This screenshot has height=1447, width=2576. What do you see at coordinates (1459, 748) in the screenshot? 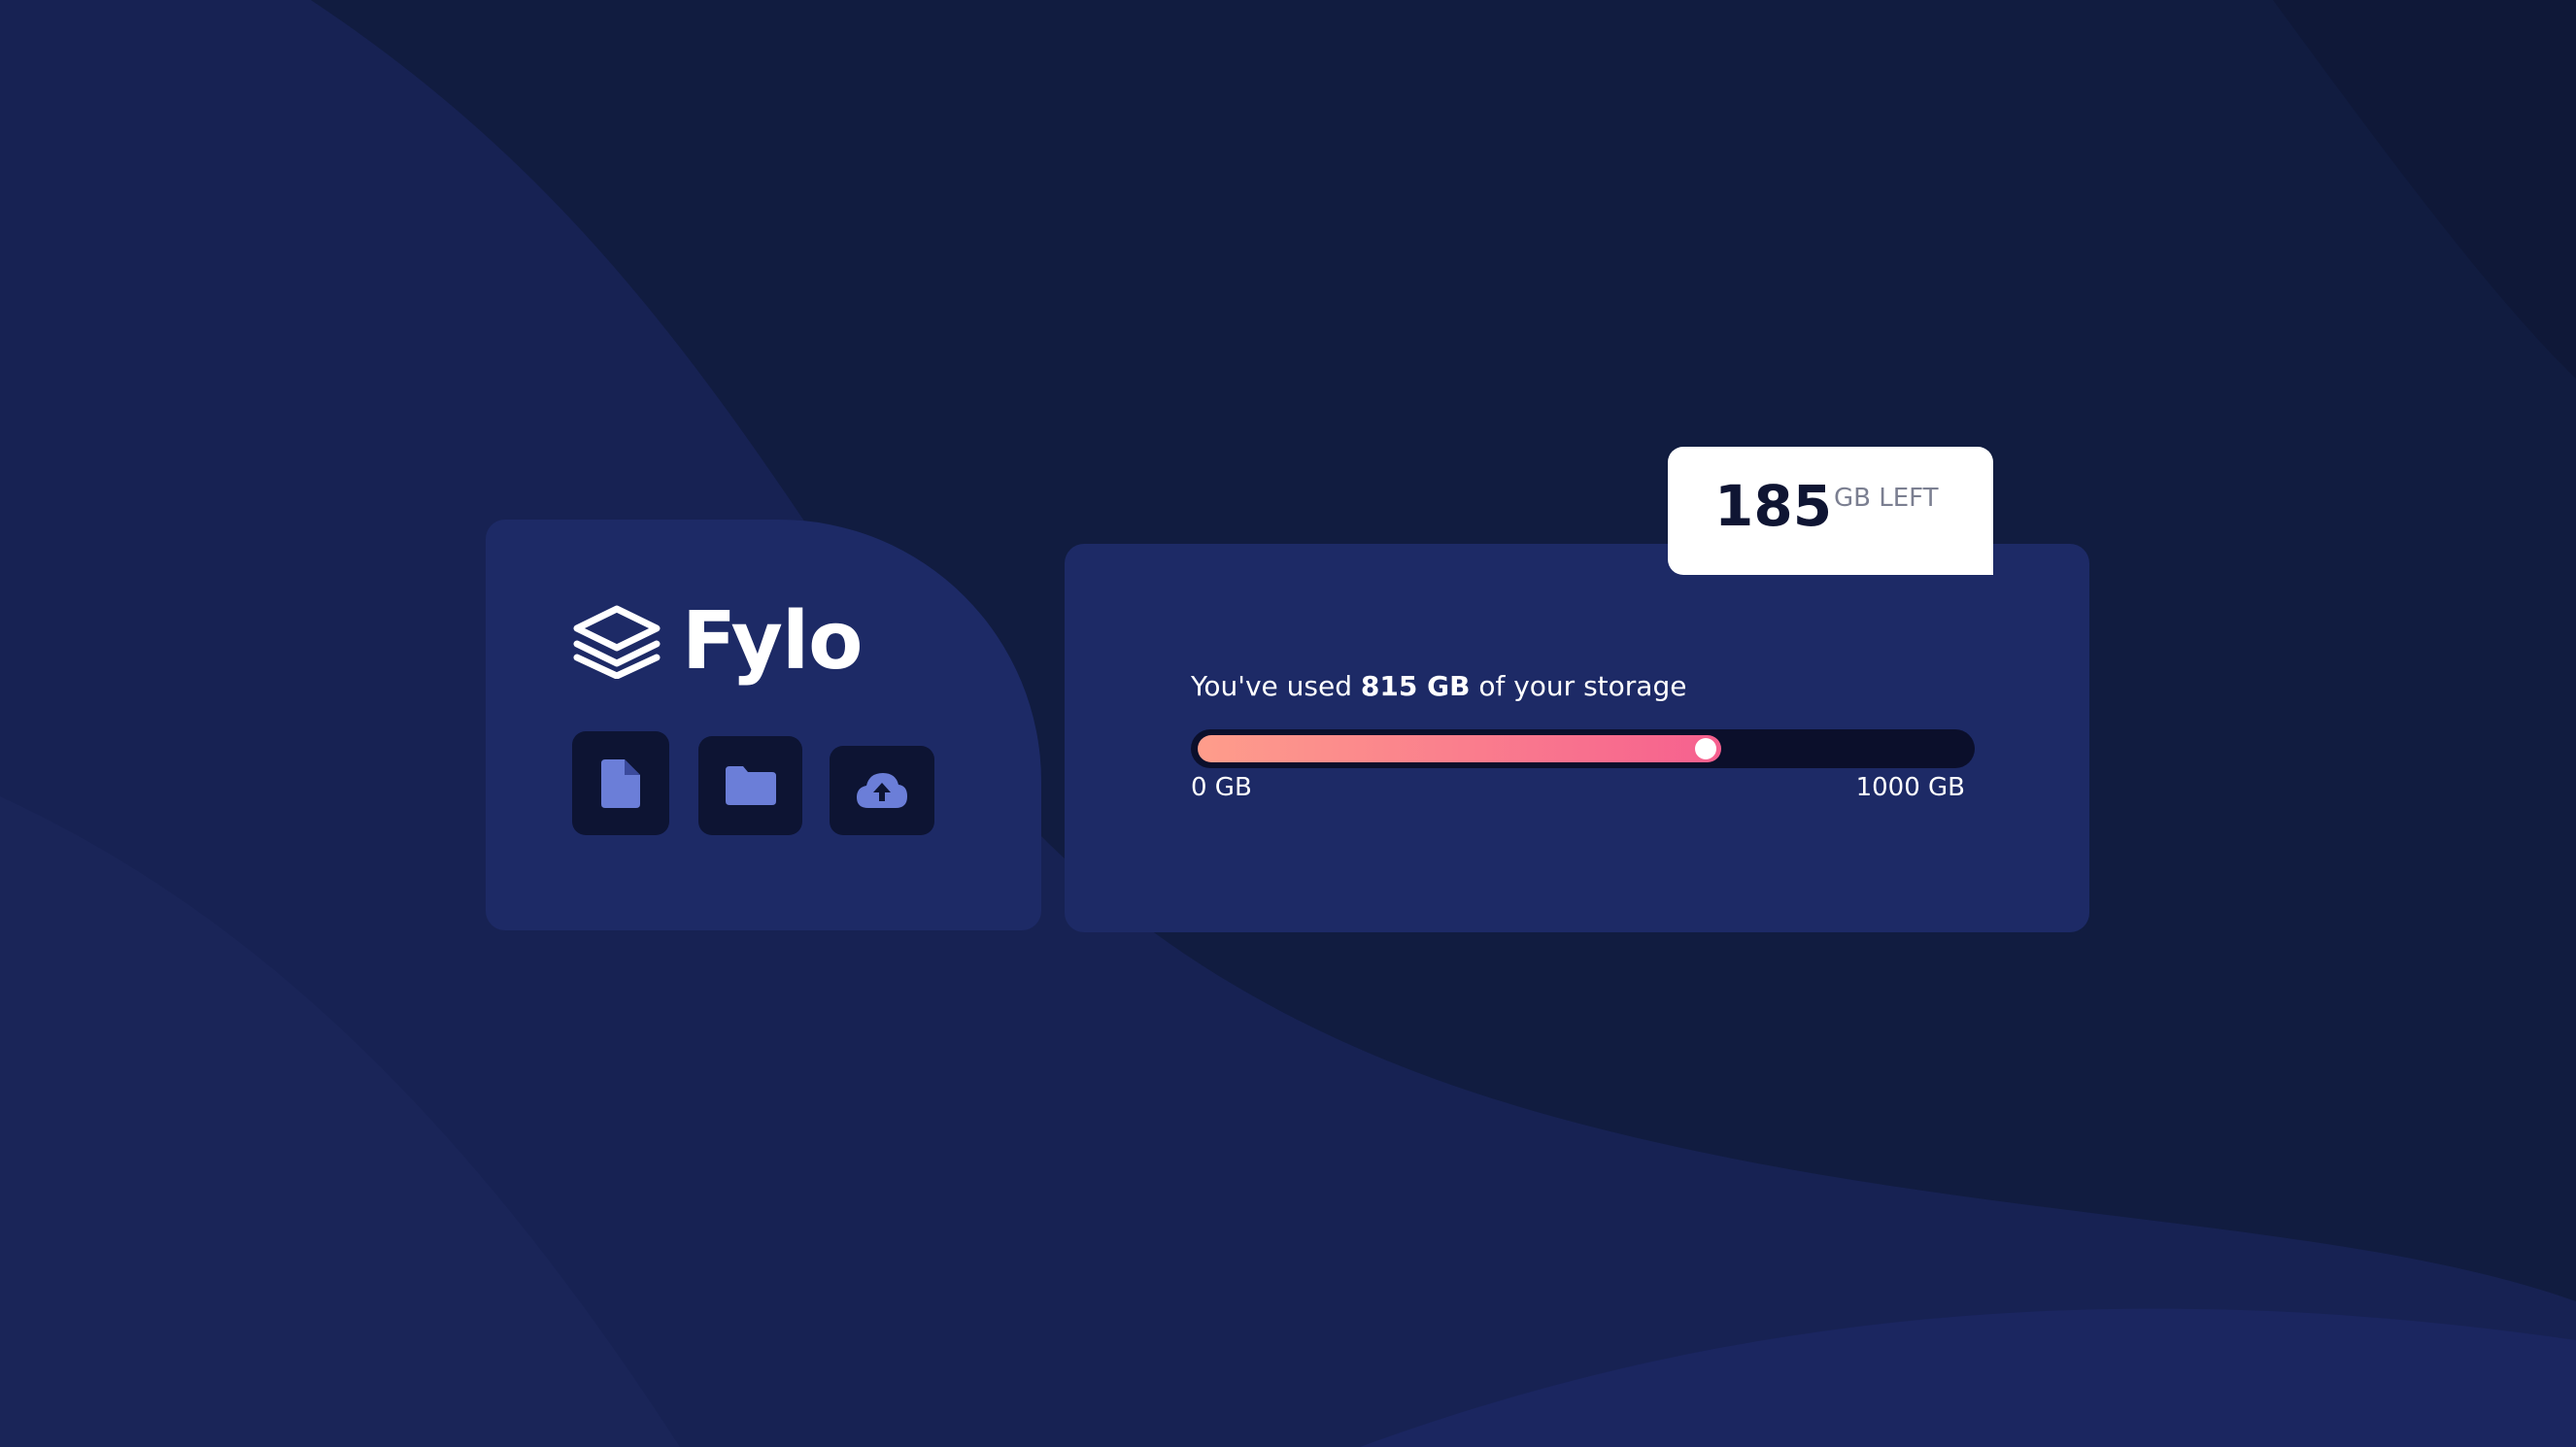
I see `storage-progress-fill` at bounding box center [1459, 748].